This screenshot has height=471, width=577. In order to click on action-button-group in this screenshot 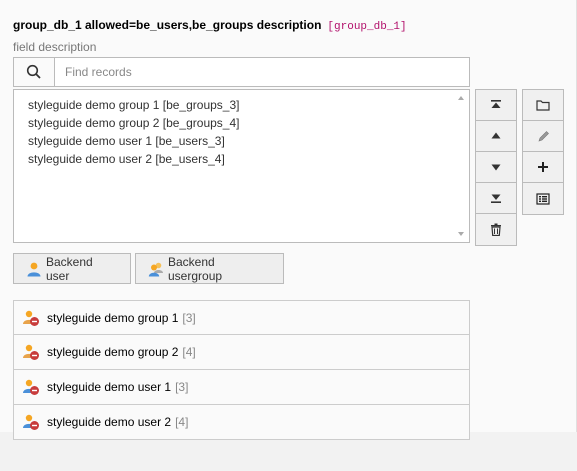, I will do `click(543, 152)`.